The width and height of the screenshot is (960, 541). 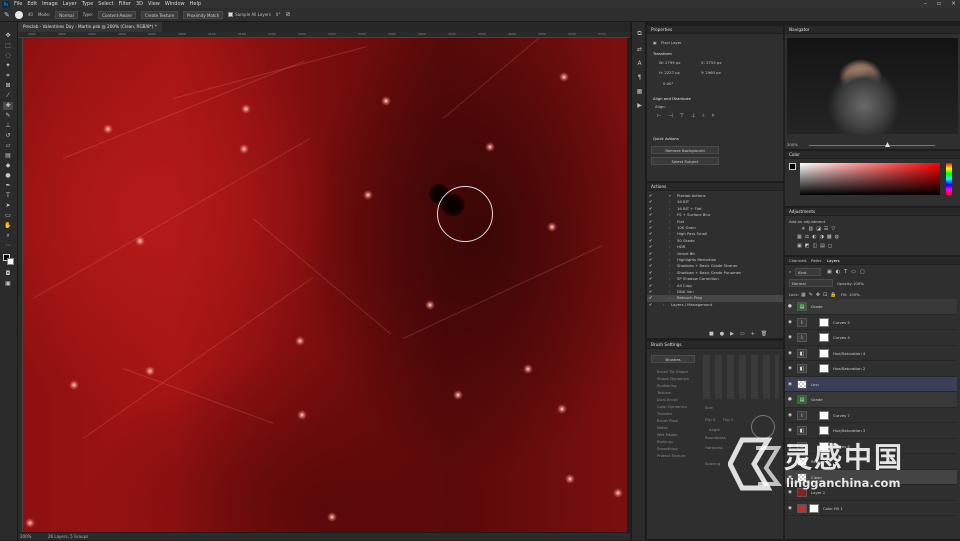 What do you see at coordinates (639, 64) in the screenshot?
I see `character-panel-icon: A` at bounding box center [639, 64].